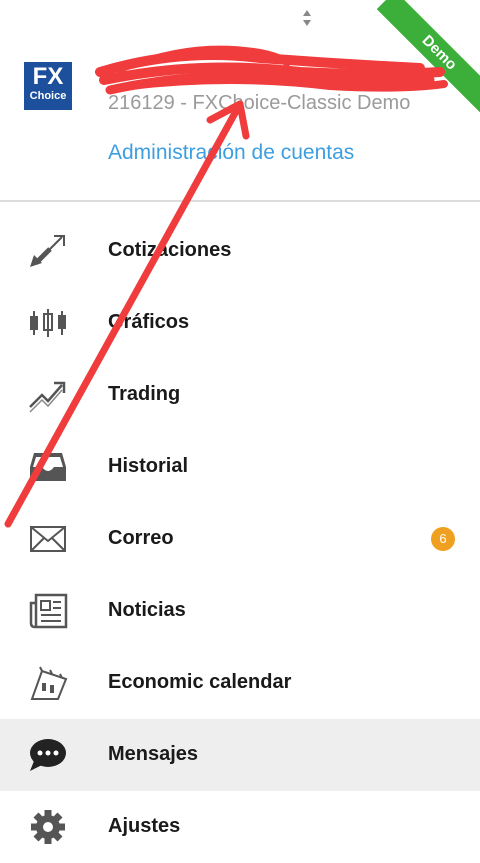 This screenshot has height=863, width=480. Describe the element at coordinates (170, 250) in the screenshot. I see `menu-label: Cotizaciones` at that location.